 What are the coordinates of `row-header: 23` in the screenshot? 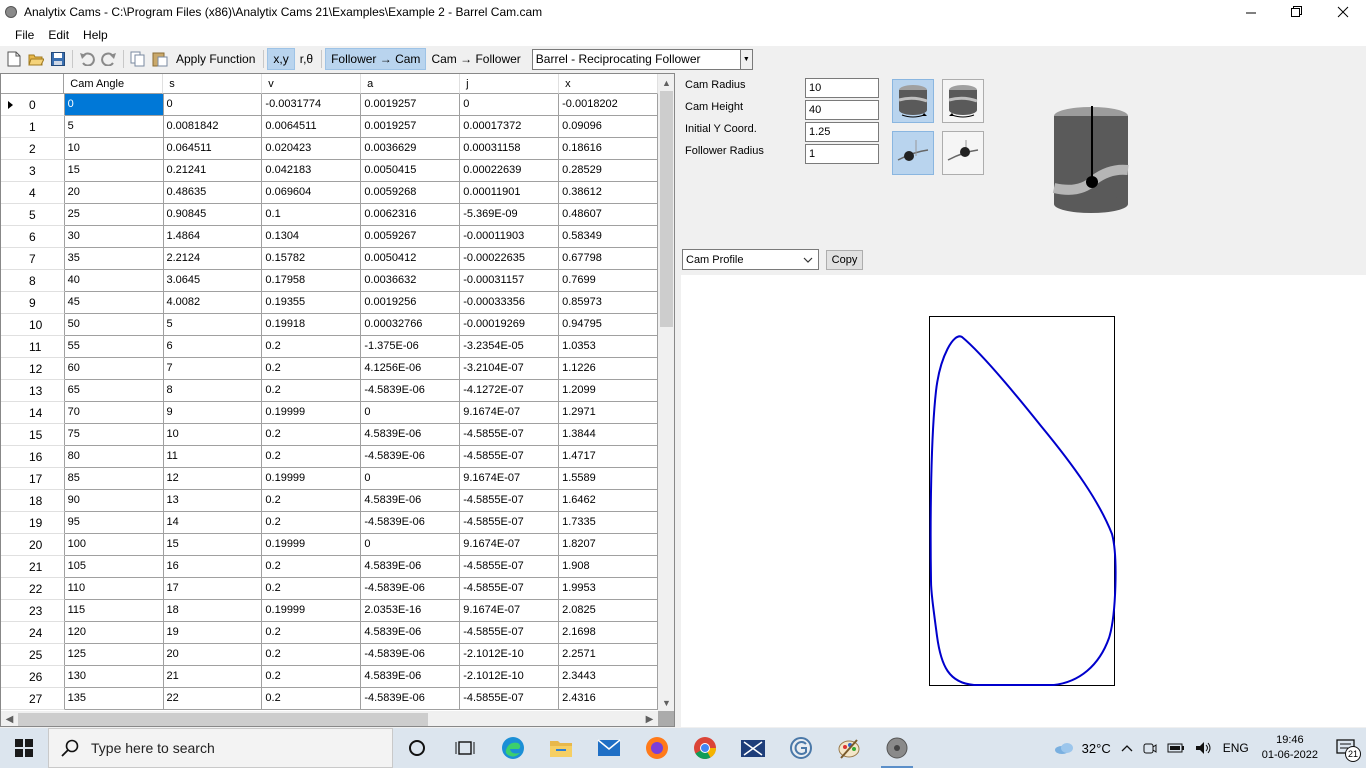 It's located at (33, 611).